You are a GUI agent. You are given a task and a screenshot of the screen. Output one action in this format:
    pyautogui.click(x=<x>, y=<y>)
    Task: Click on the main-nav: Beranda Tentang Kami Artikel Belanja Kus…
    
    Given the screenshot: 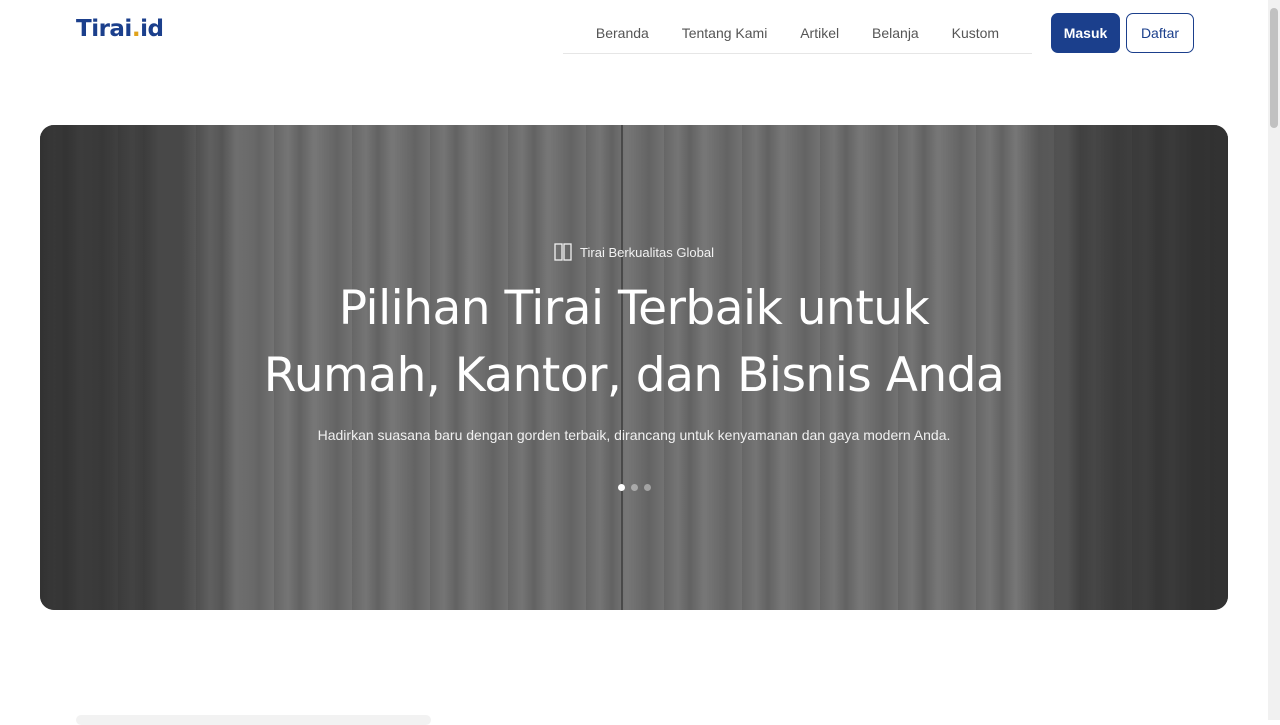 What is the action you would take?
    pyautogui.click(x=797, y=33)
    